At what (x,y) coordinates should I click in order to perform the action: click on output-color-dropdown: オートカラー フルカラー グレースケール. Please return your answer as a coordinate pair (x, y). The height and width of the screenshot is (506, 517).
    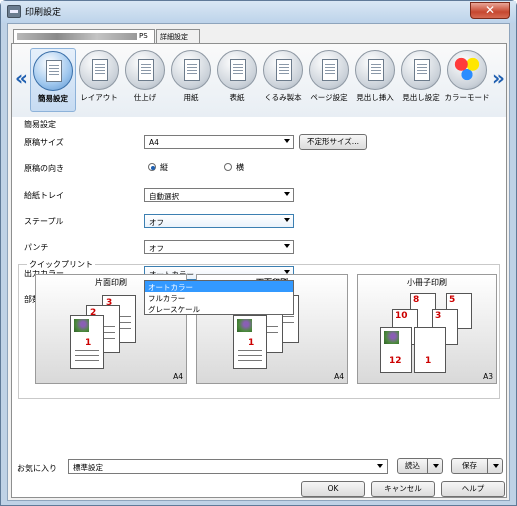
    Looking at the image, I should click on (219, 297).